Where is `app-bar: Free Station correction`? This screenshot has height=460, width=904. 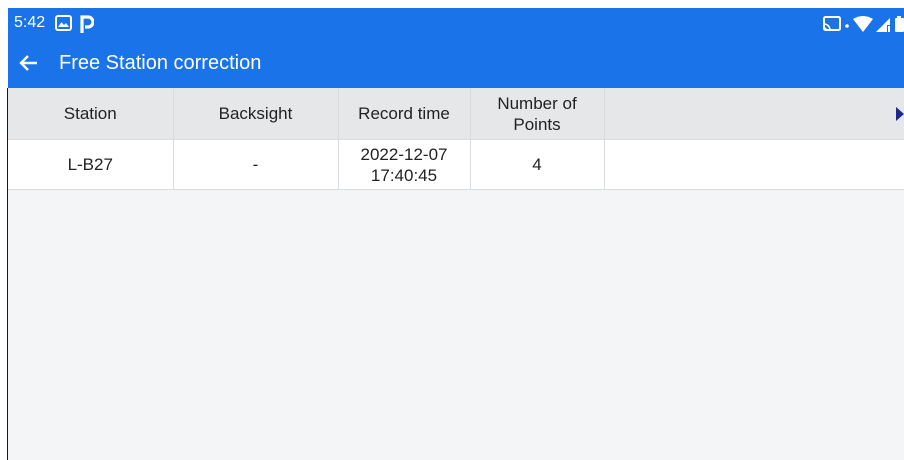 app-bar: Free Station correction is located at coordinates (456, 64).